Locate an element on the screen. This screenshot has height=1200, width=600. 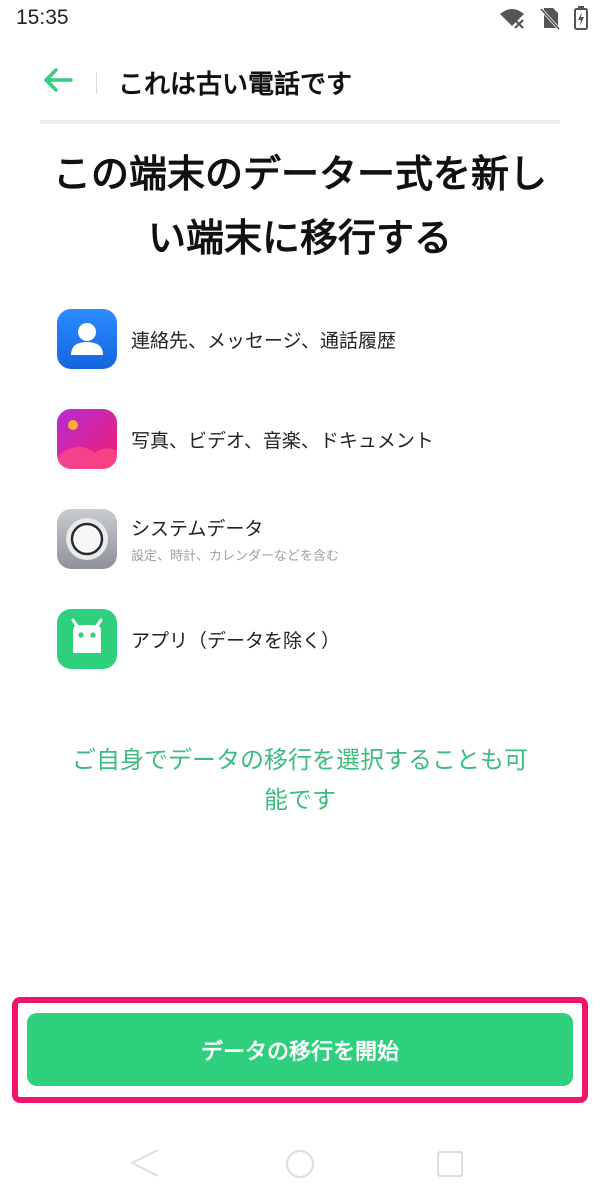
note-line-1: ご自身でデータの移行を選択することも可 is located at coordinates (300, 760).